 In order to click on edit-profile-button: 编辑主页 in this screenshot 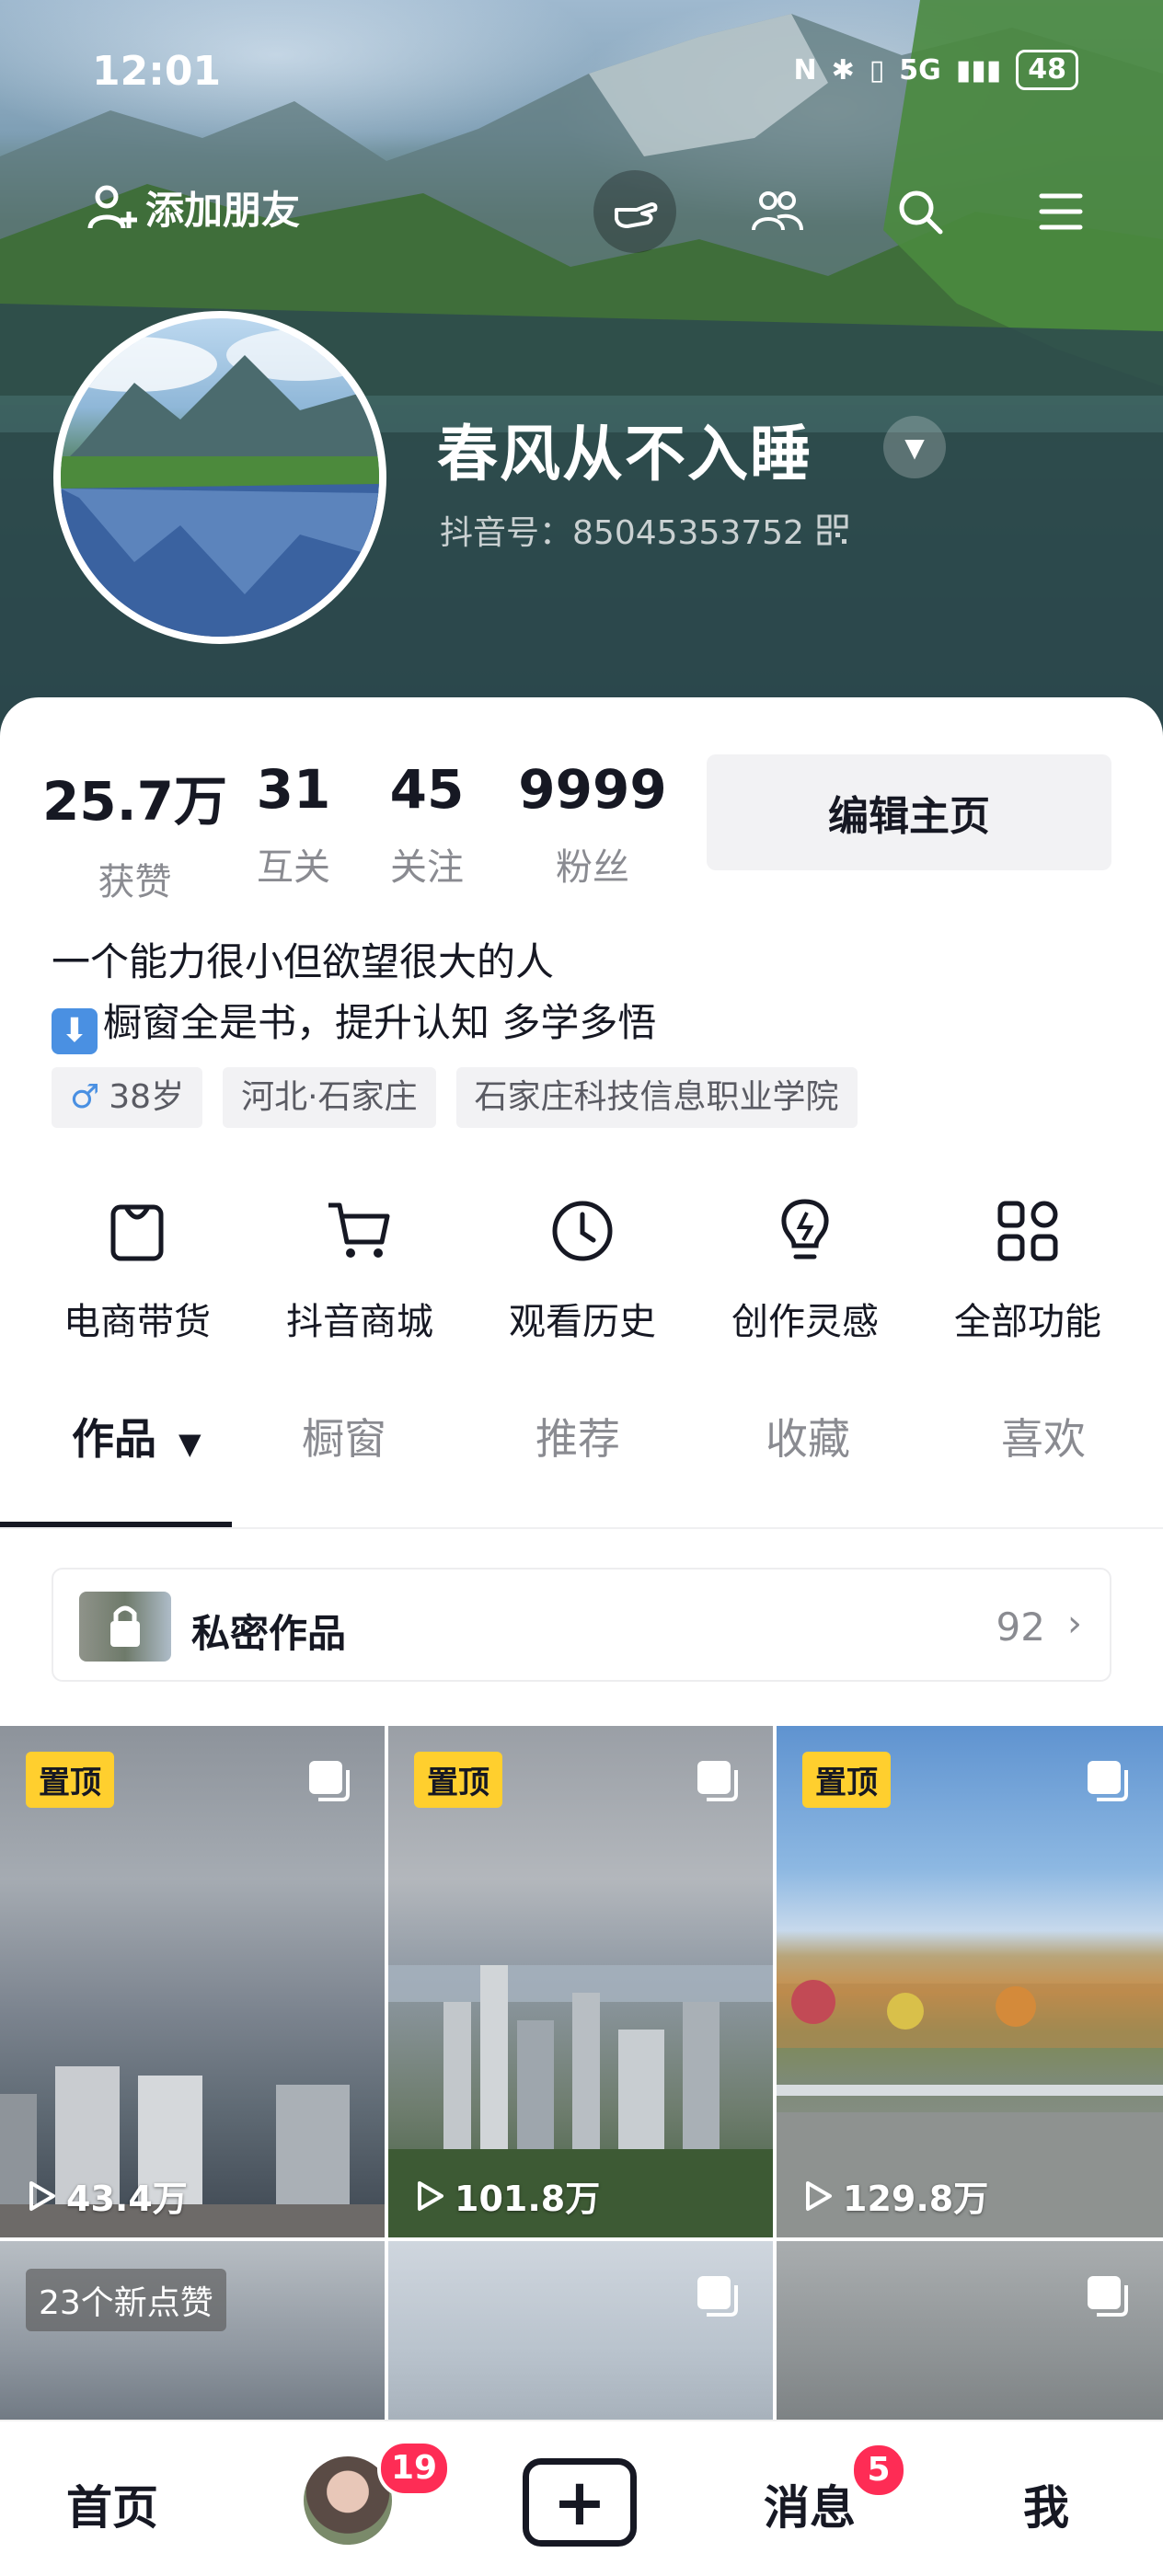, I will do `click(909, 812)`.